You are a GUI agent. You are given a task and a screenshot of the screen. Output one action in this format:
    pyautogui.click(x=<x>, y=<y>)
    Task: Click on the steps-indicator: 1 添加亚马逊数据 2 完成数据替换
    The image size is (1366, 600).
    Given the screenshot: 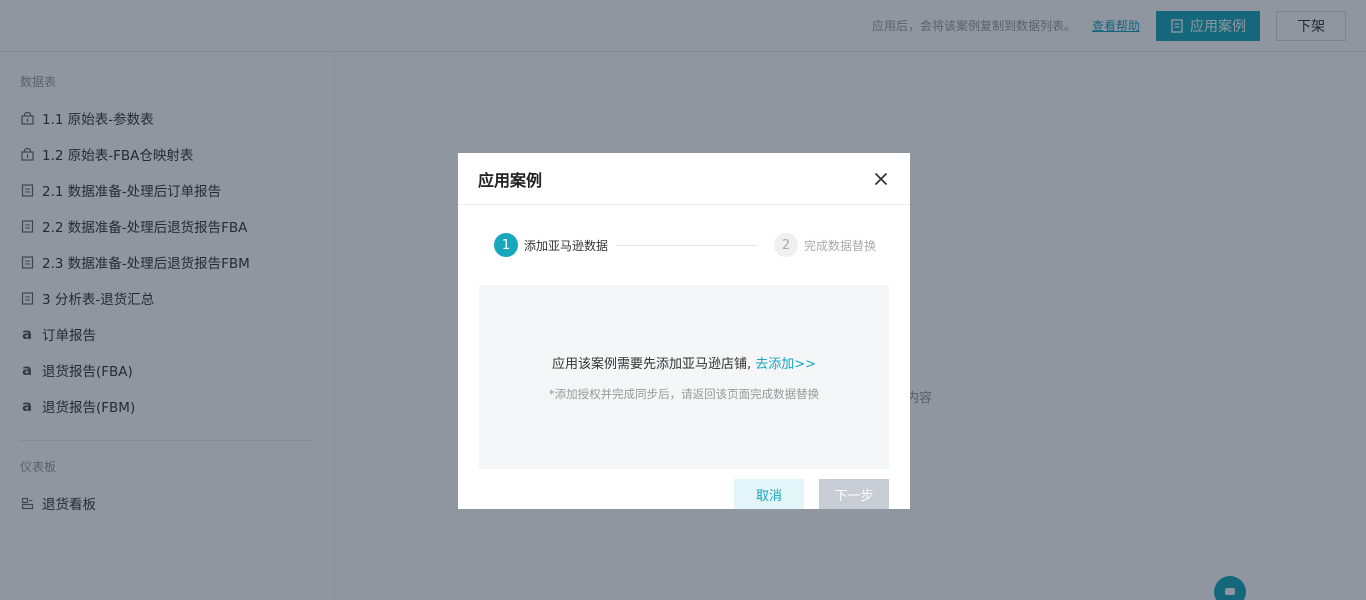 What is the action you would take?
    pyautogui.click(x=684, y=245)
    